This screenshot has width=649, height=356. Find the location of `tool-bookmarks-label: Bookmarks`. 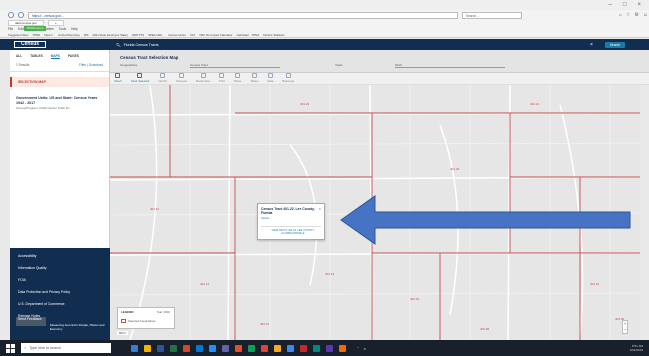

tool-bookmarks-label: Bookmarks is located at coordinates (203, 81).